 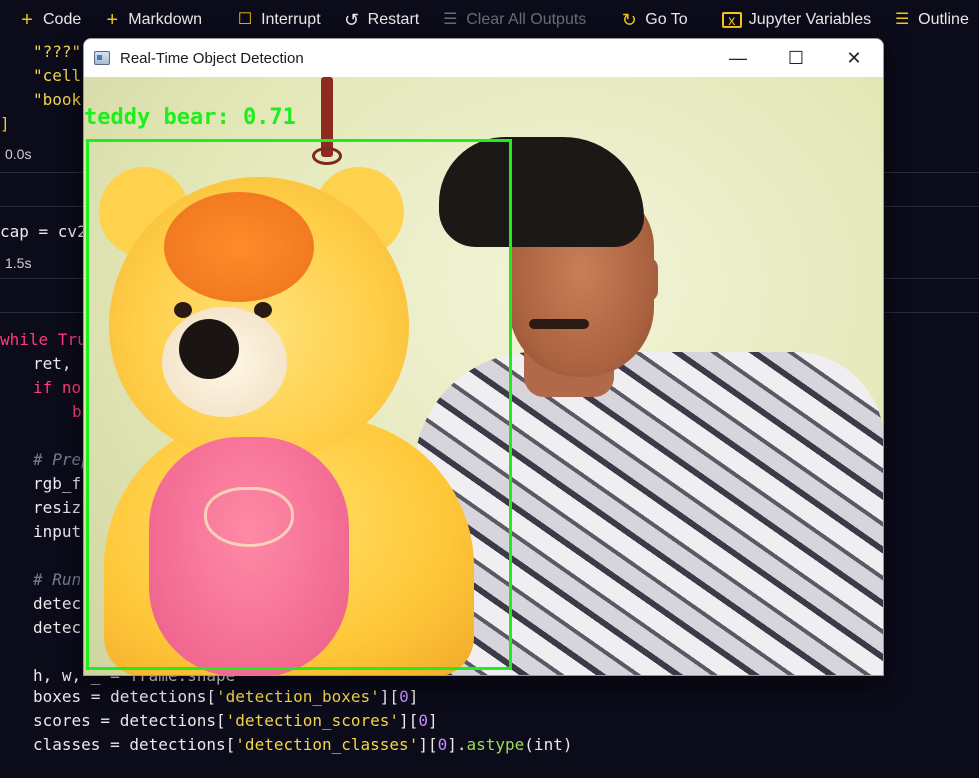 I want to click on clear-outputs-icon: ☰, so click(x=450, y=19).